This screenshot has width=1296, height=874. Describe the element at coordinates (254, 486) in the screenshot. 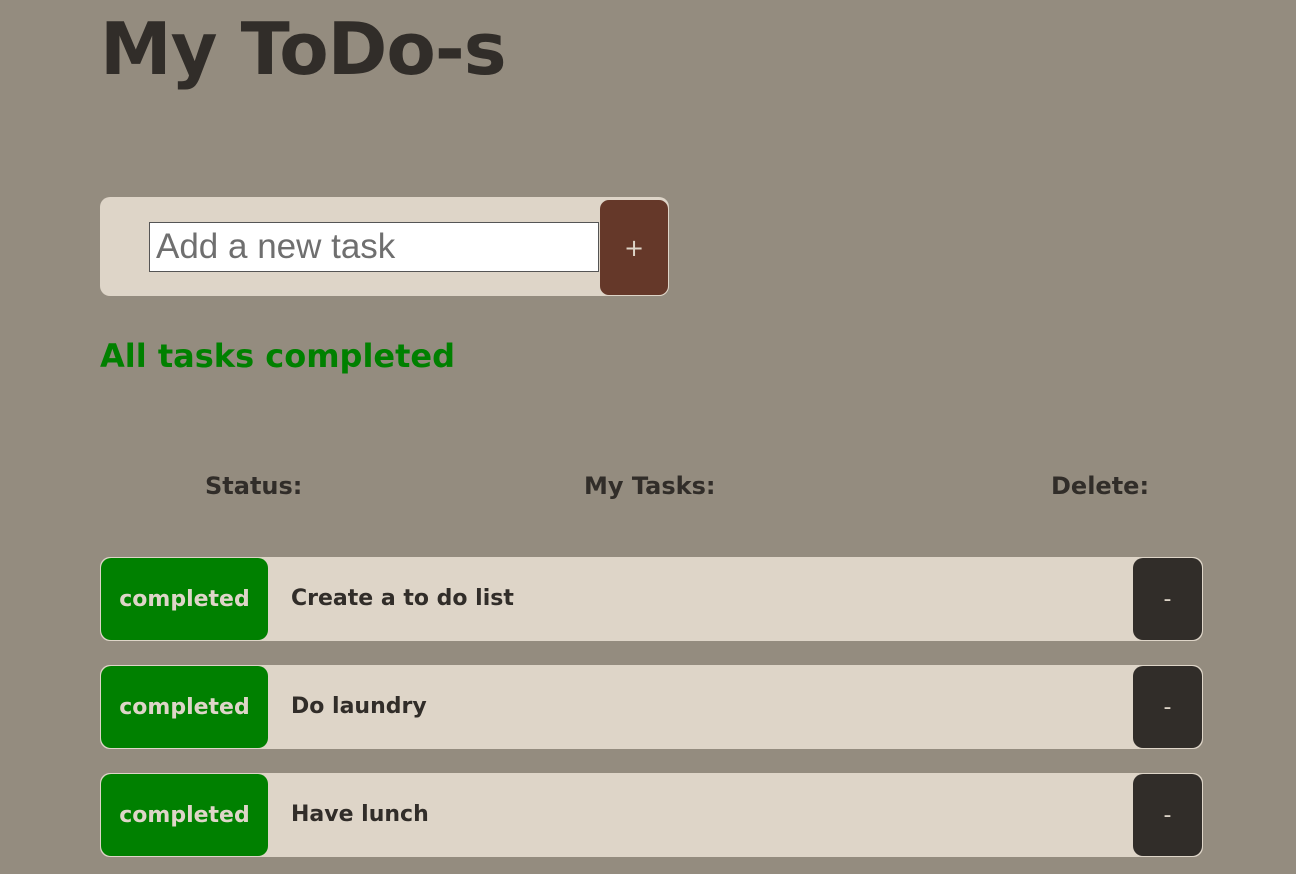

I see `status-column-header: Status:` at that location.